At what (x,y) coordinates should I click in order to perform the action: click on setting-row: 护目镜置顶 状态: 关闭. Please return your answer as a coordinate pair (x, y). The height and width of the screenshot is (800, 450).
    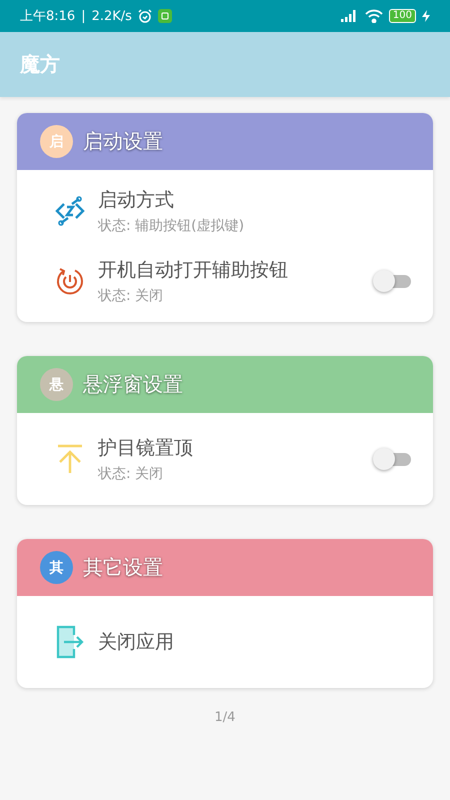
    Looking at the image, I should click on (225, 459).